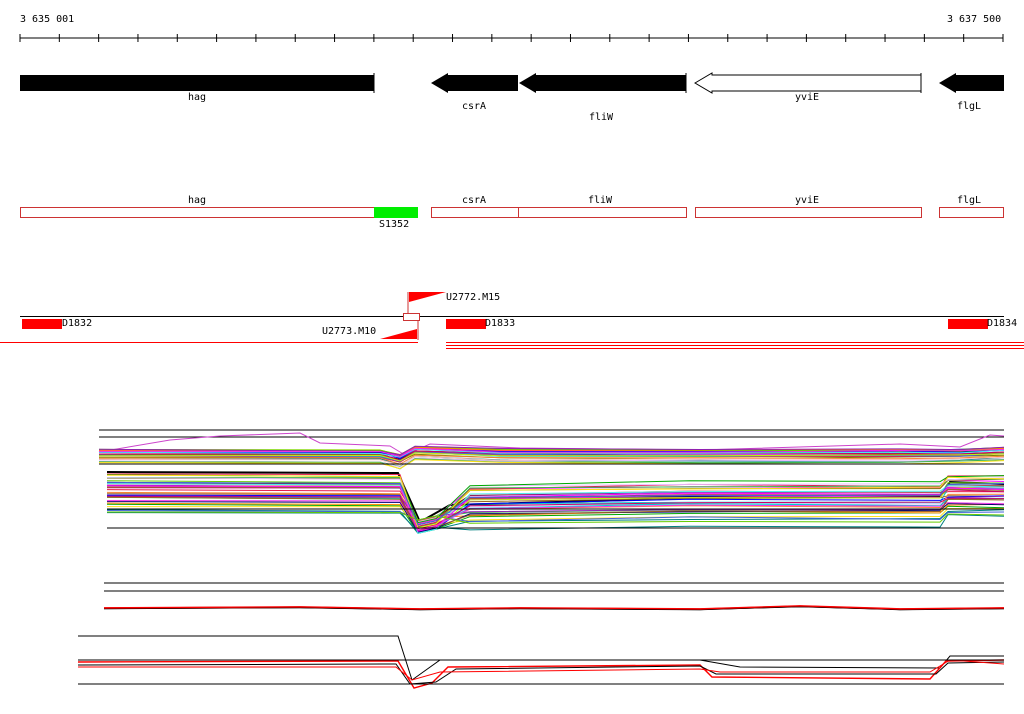 The width and height of the screenshot is (1024, 714). I want to click on gene-csrA-arrow, so click(474, 83).